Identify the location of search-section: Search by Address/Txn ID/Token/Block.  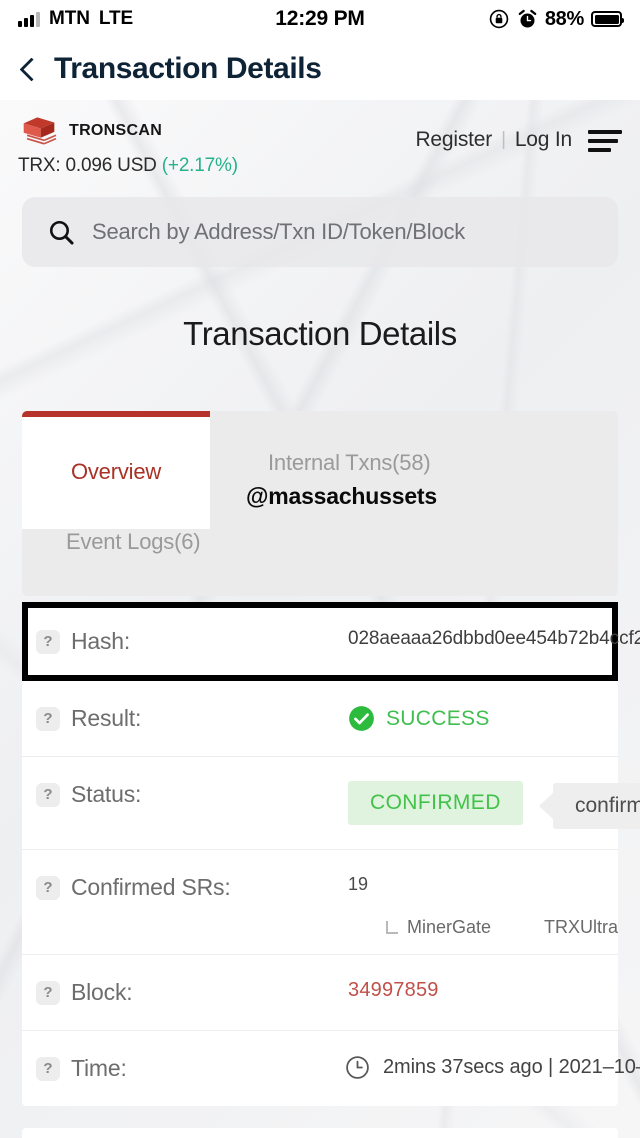
(320, 222).